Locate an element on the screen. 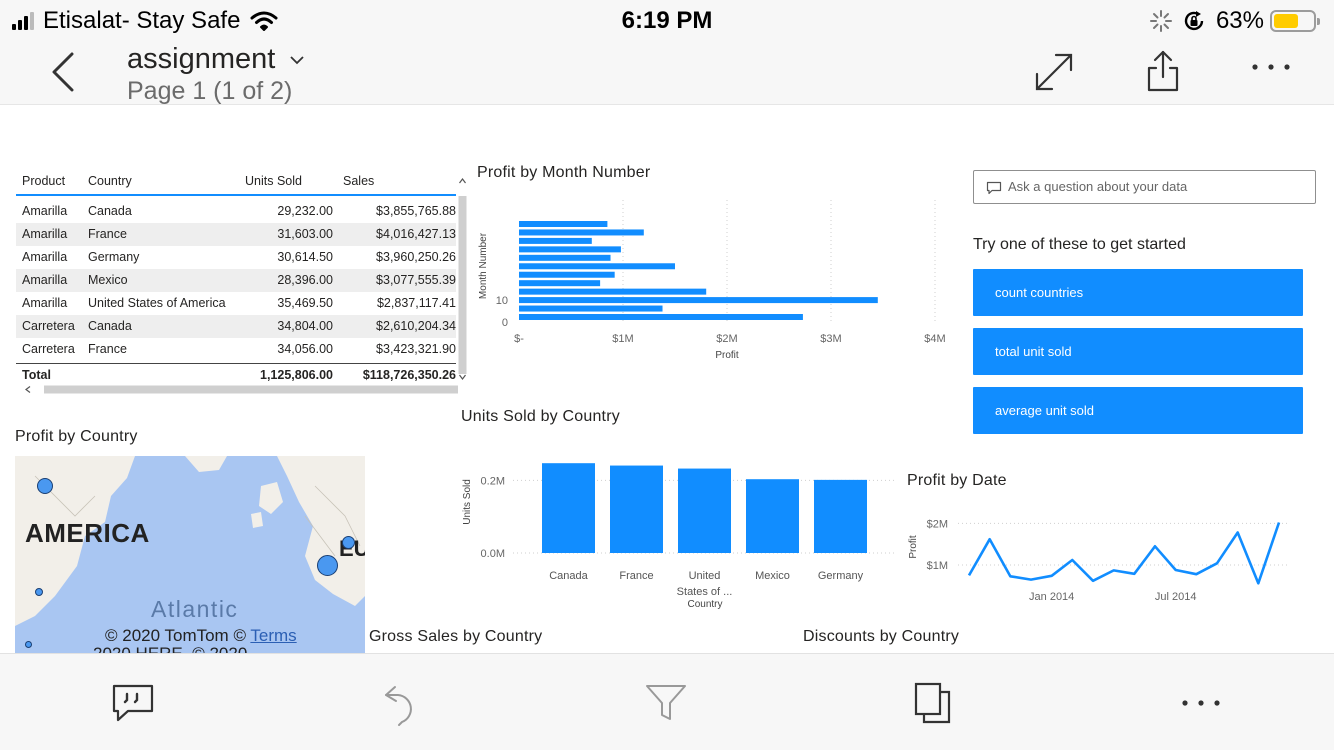 This screenshot has width=1334, height=750. month-chart-title: Profit by Month Number is located at coordinates (564, 172).